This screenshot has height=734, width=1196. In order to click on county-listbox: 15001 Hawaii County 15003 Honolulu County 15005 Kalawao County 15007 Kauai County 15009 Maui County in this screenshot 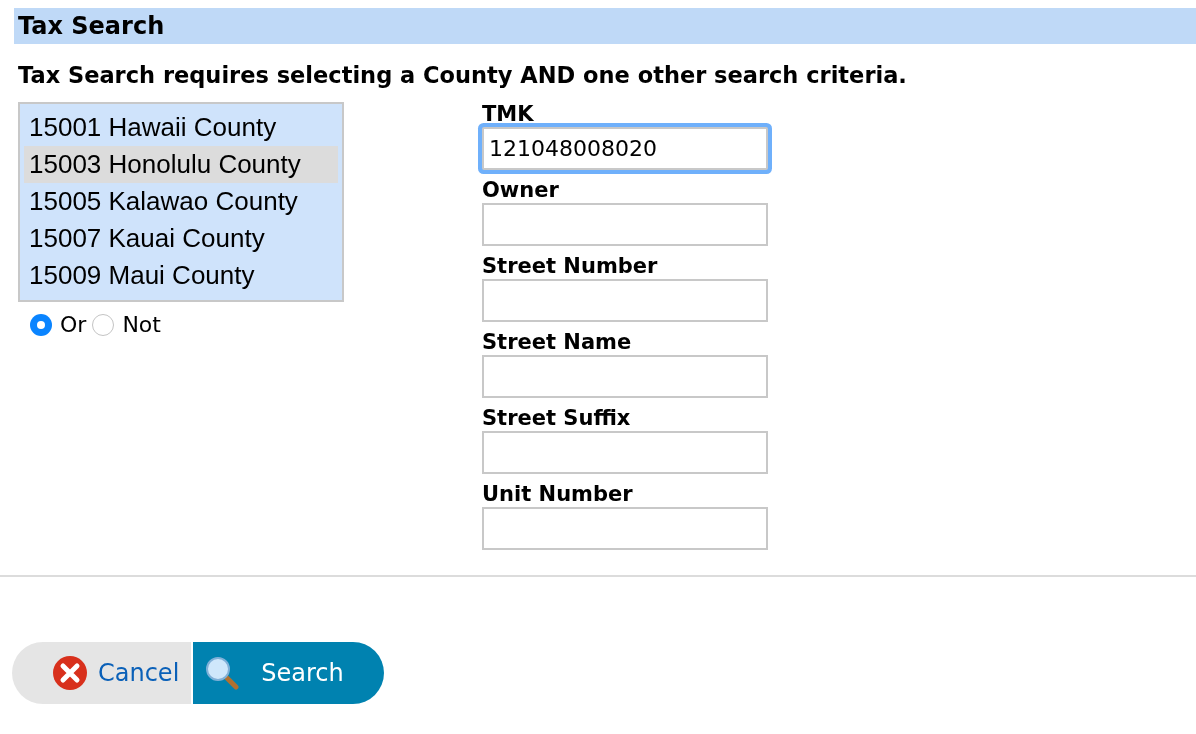, I will do `click(181, 202)`.